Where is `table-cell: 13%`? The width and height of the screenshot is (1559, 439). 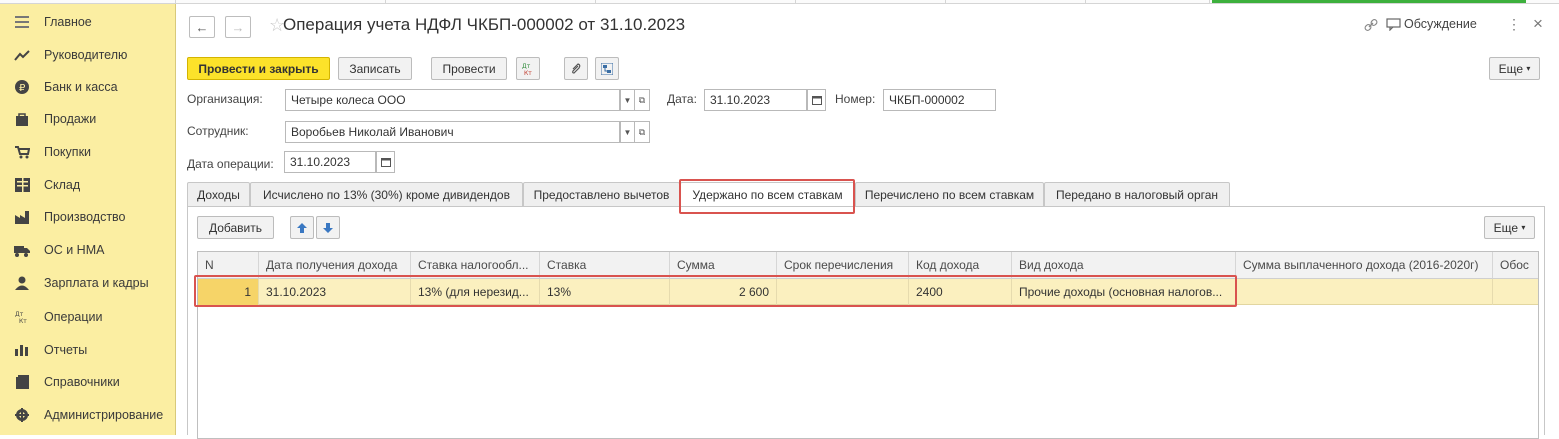
table-cell: 13% is located at coordinates (605, 292).